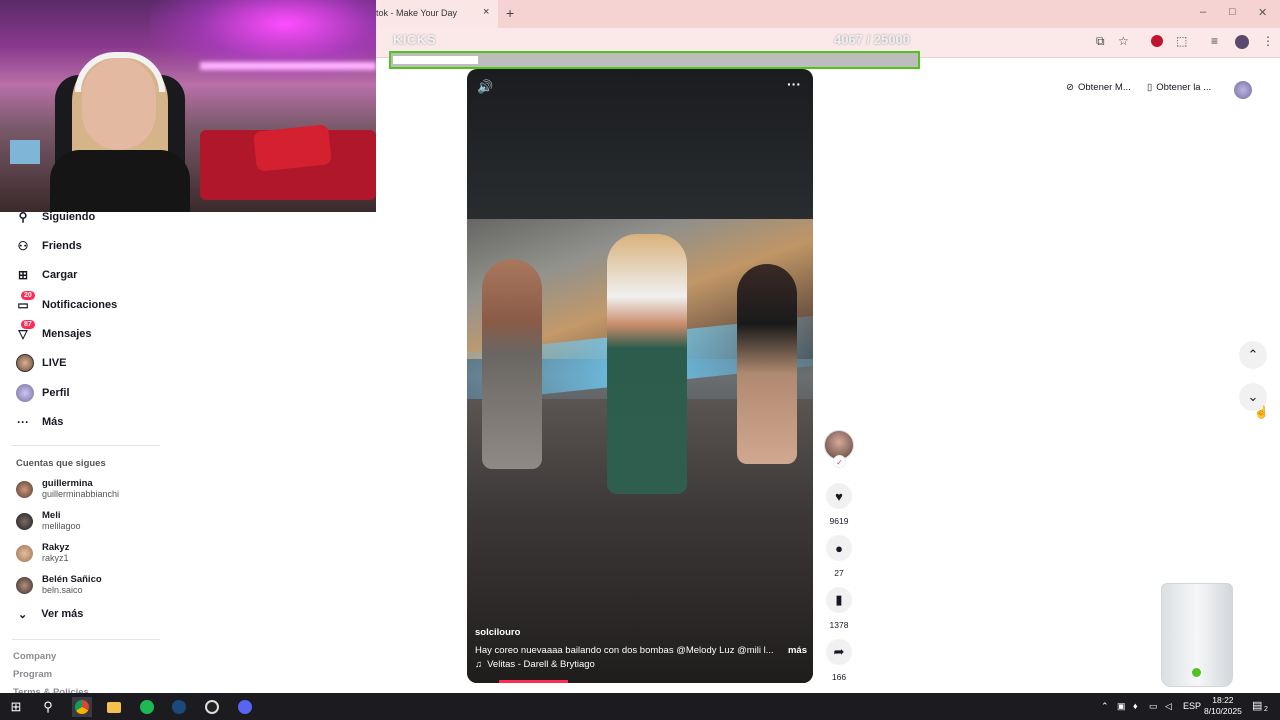 The image size is (1280, 720). I want to click on file-explorer-icon, so click(114, 707).